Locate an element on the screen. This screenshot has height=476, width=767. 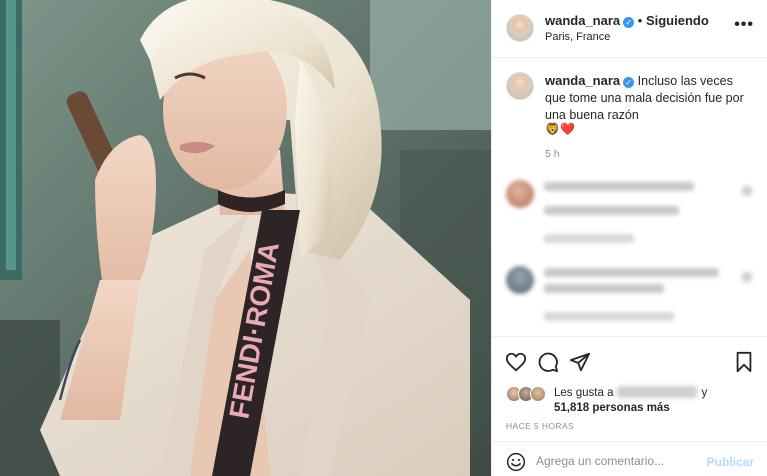
smiley-icon is located at coordinates (516, 462).